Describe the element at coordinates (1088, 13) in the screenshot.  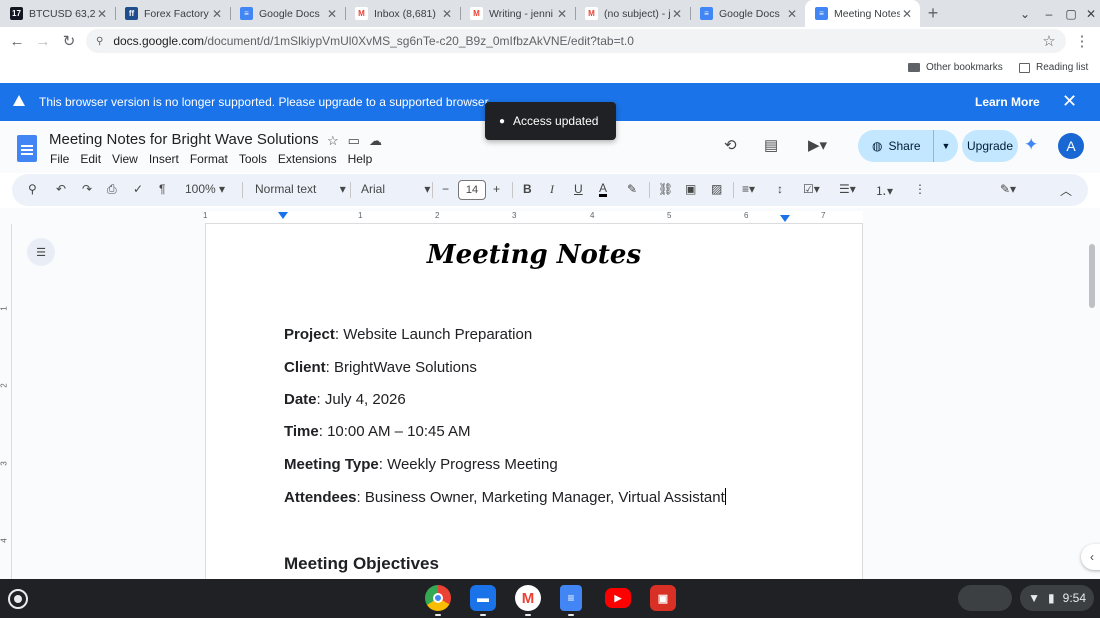
I see `close-window-icon: ✕` at that location.